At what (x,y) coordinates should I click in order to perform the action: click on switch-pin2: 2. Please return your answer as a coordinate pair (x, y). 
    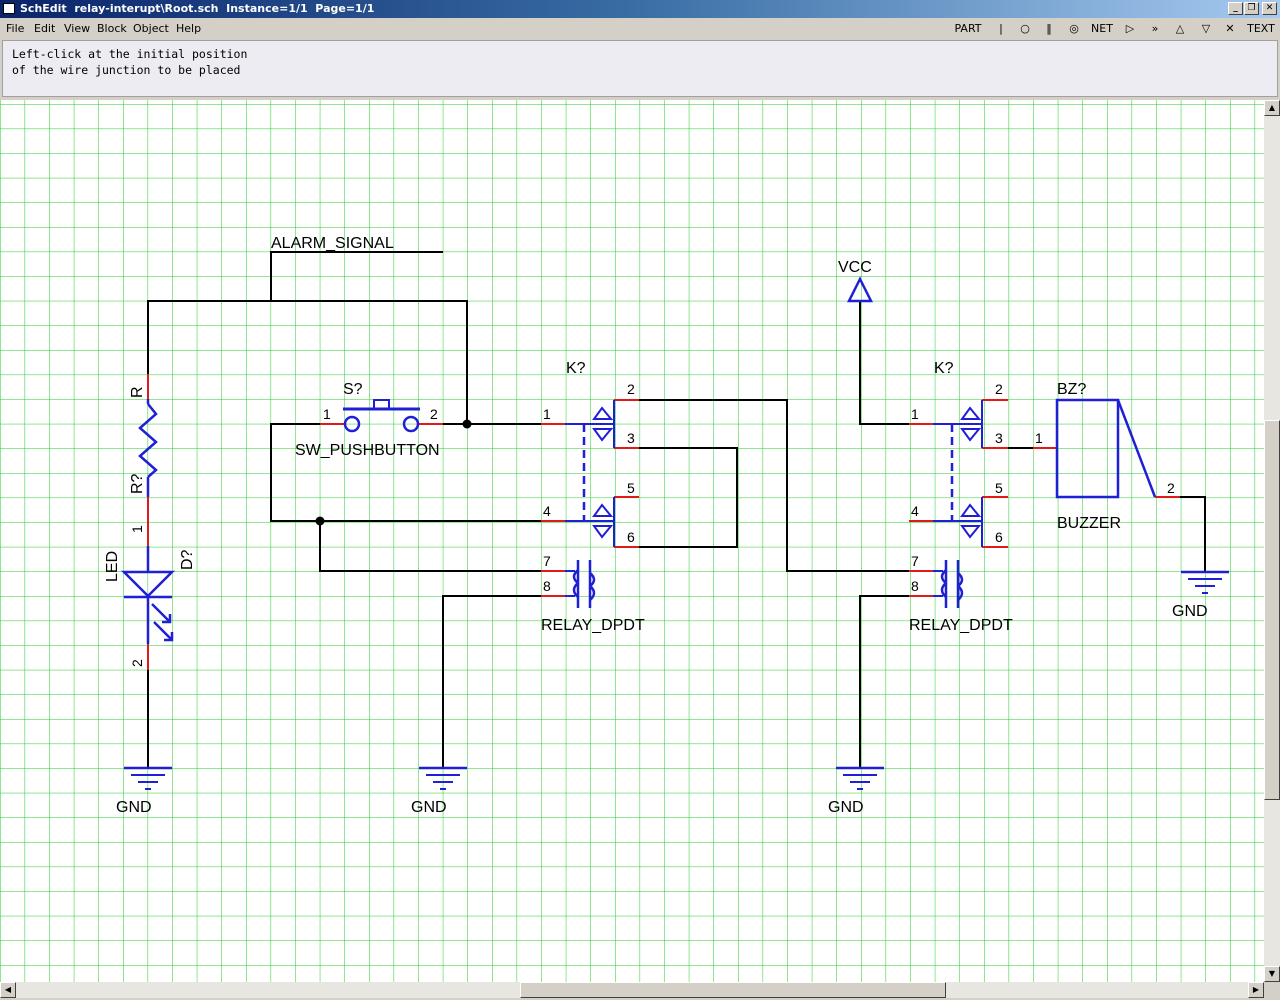
    Looking at the image, I should click on (434, 414).